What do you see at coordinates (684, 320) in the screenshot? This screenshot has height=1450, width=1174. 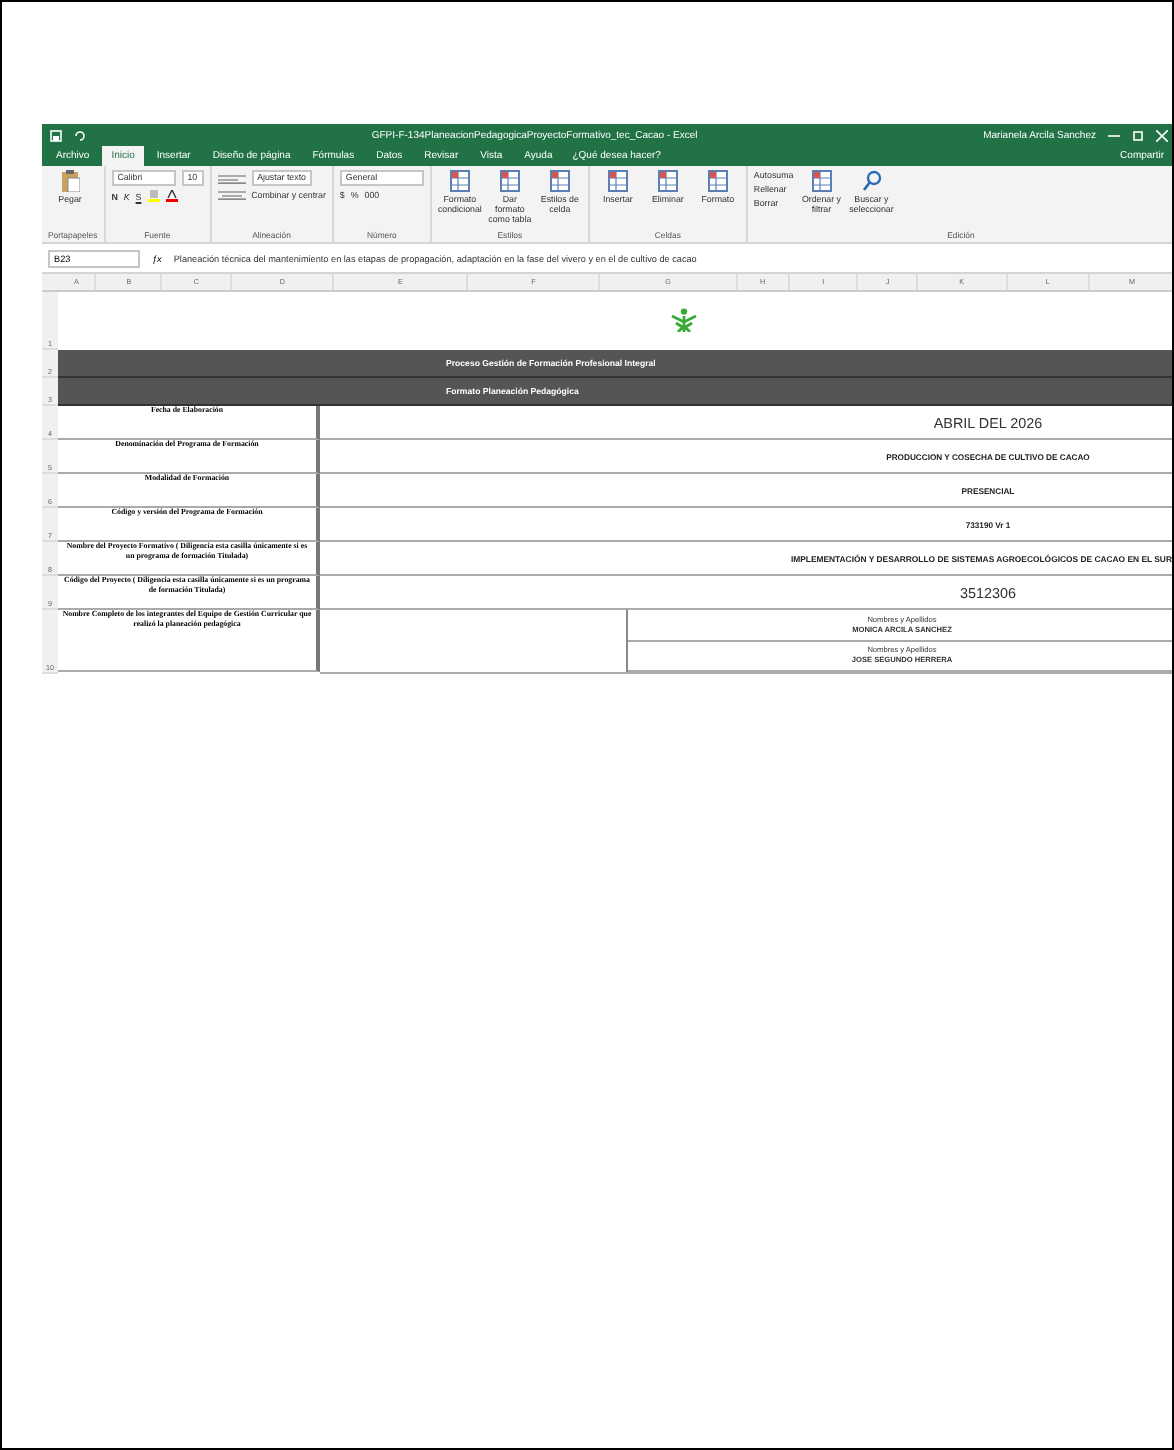 I see `people-logo-icon` at bounding box center [684, 320].